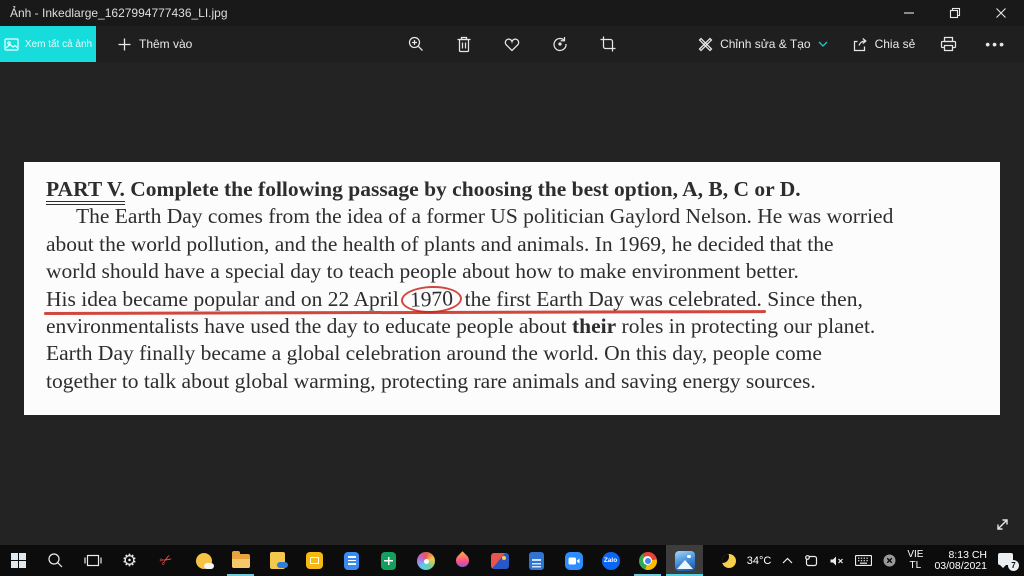  I want to click on passage-text: the first Earth Day was celebrated., so click(610, 298).